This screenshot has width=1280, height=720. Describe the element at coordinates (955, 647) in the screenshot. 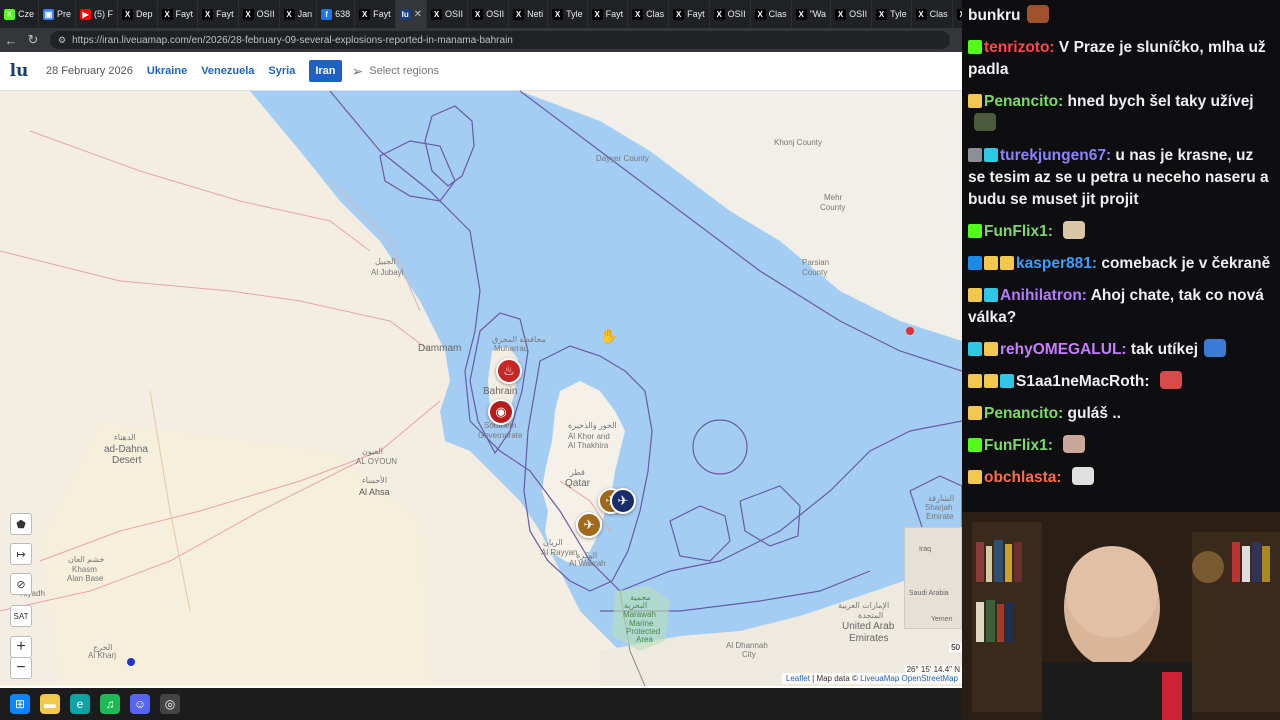

I see `scale-bar: 50` at that location.